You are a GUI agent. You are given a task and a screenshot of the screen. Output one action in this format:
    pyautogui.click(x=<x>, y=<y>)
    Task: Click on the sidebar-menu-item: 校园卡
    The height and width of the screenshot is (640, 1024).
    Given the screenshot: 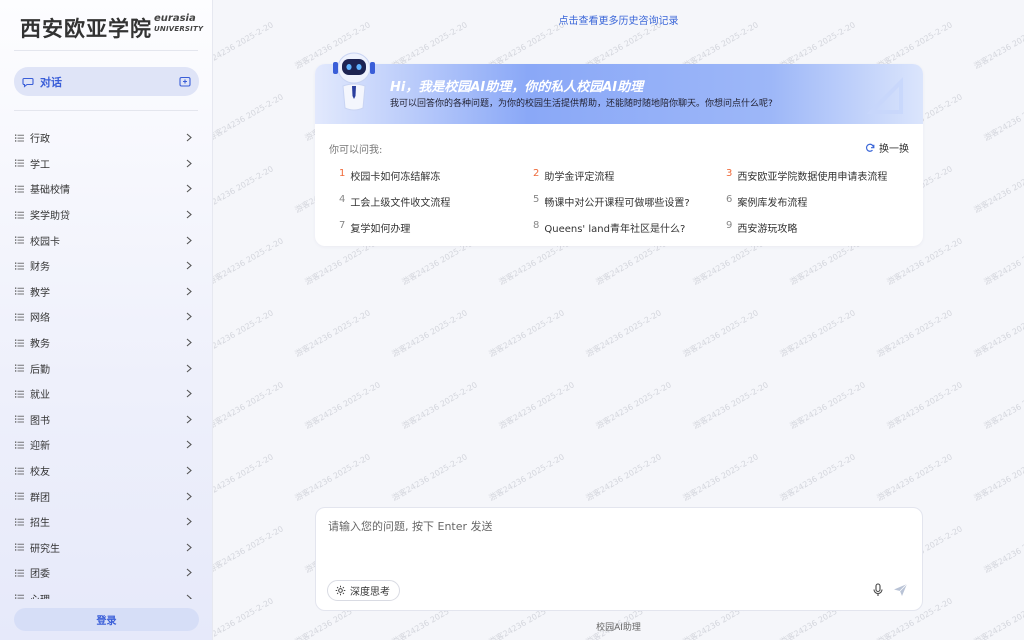 What is the action you would take?
    pyautogui.click(x=106, y=240)
    